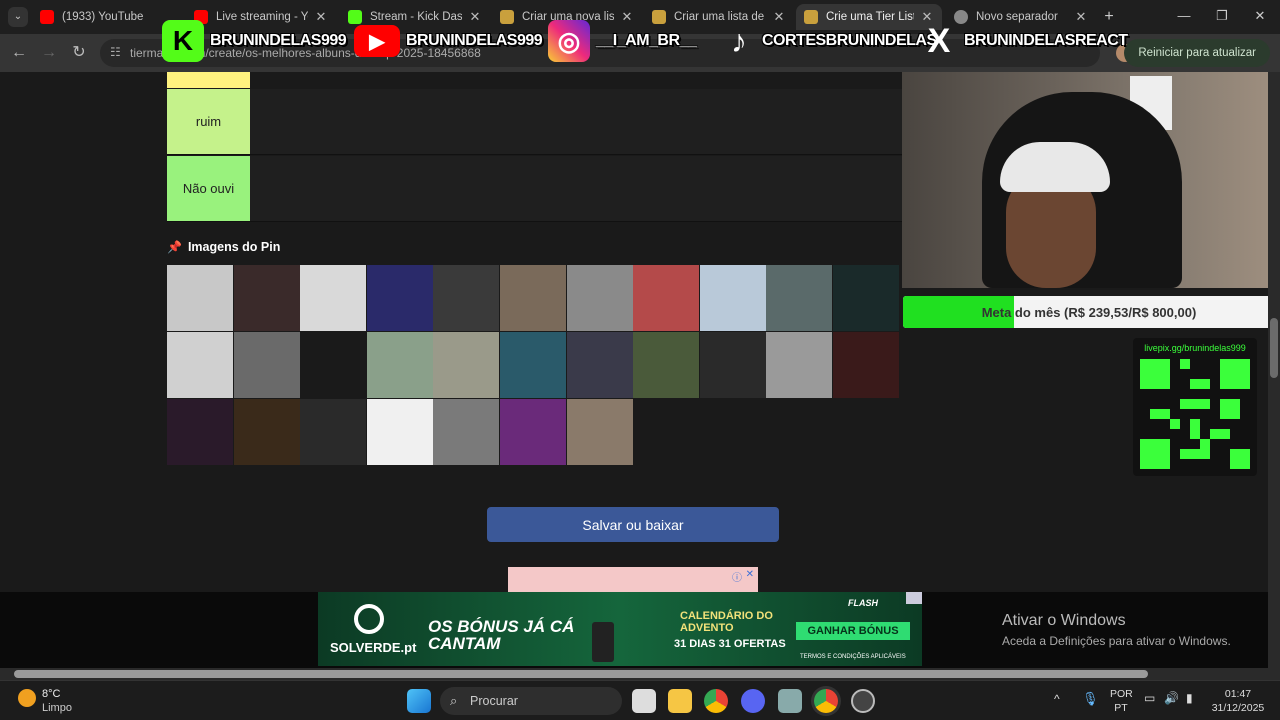  Describe the element at coordinates (1238, 694) in the screenshot. I see `clock-time: 01:47` at that location.